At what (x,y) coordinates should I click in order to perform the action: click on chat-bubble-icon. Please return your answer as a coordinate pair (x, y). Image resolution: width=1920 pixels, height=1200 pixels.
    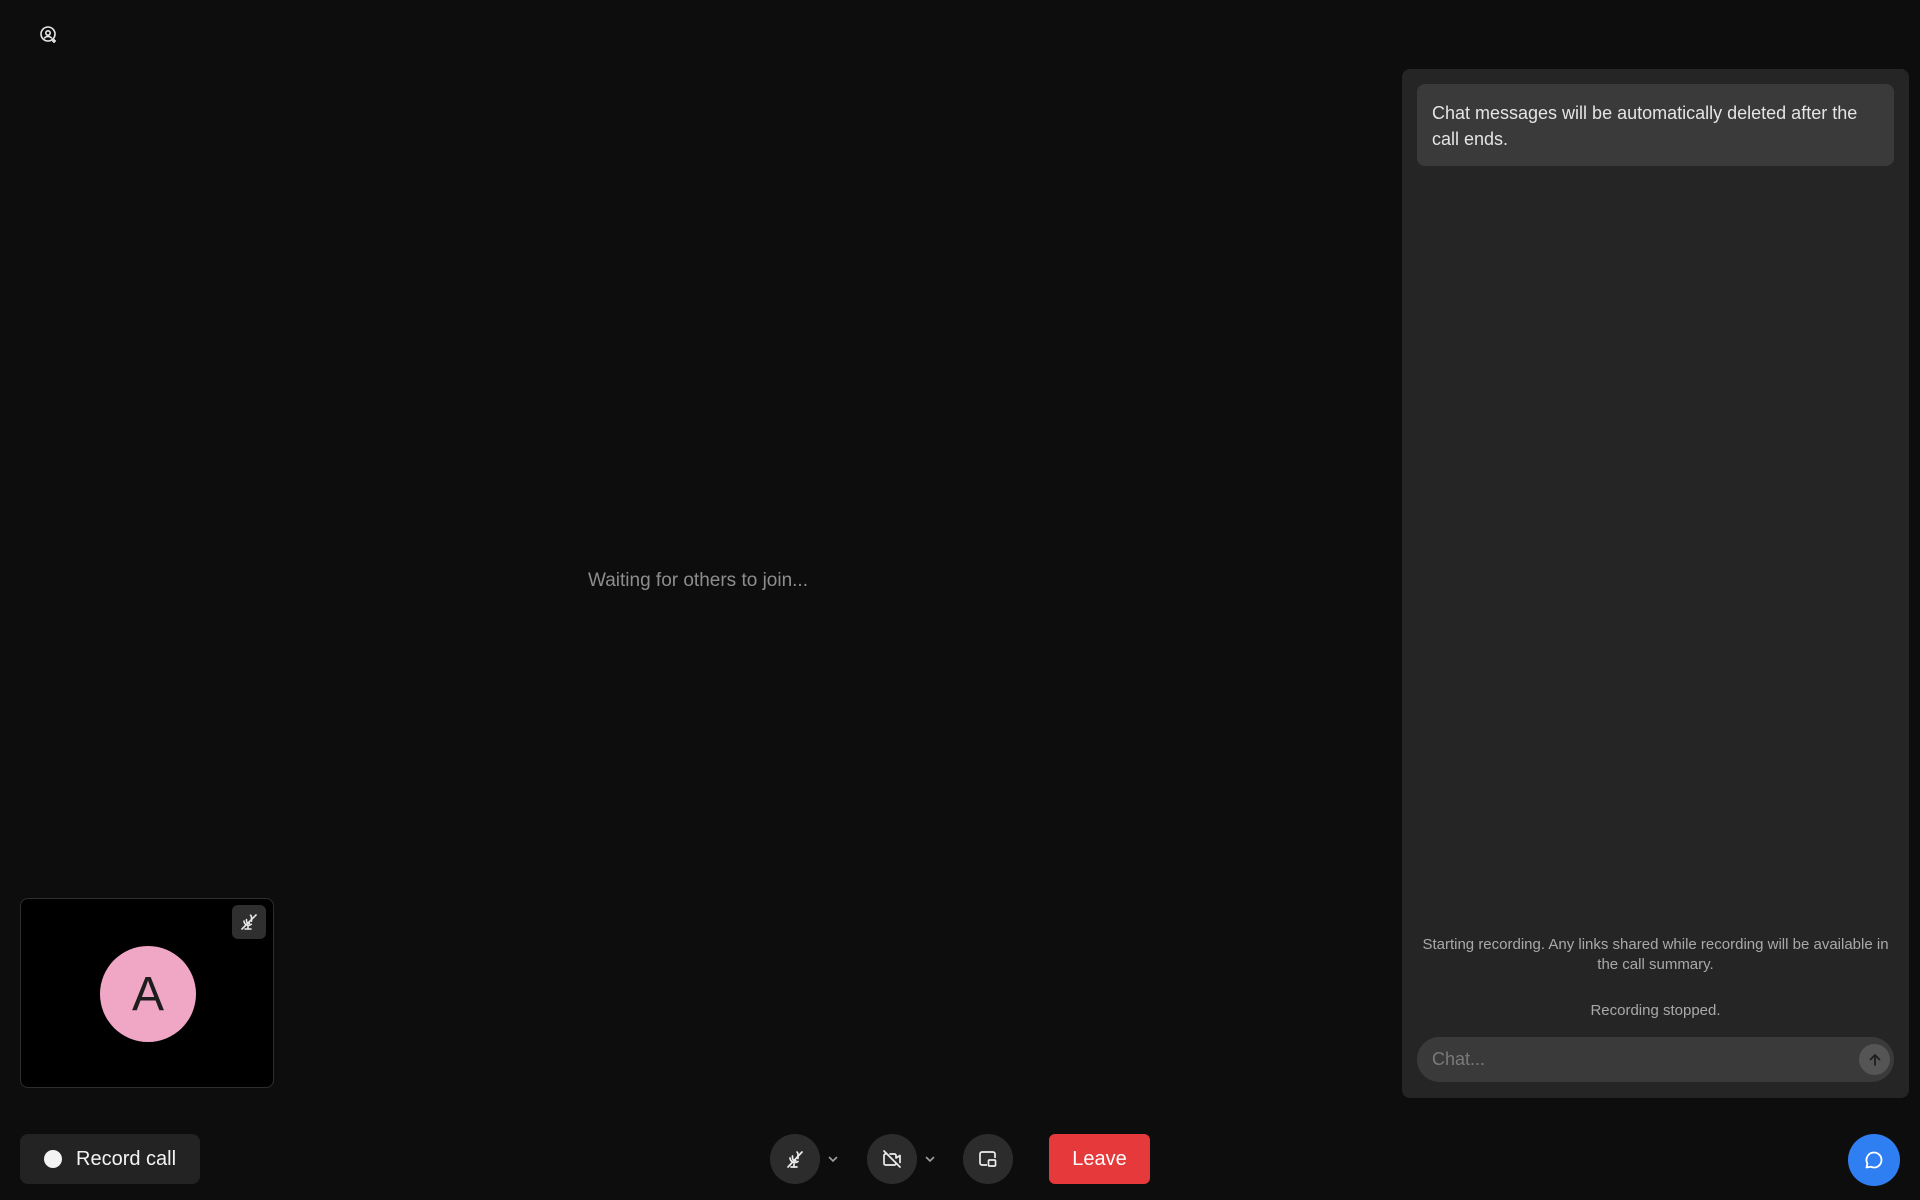
    Looking at the image, I should click on (1874, 1160).